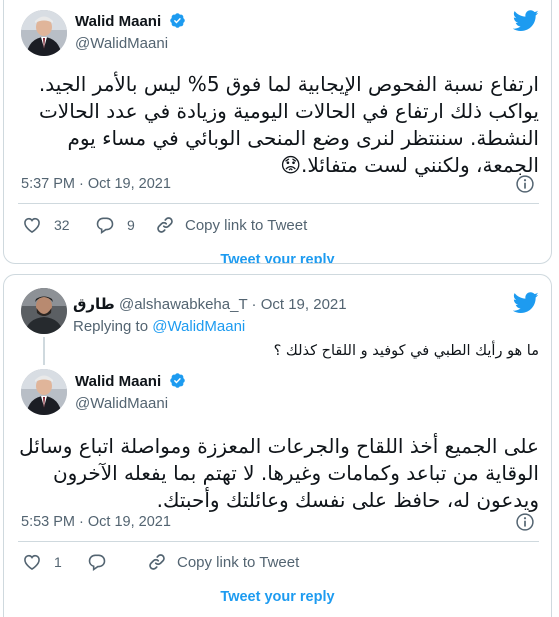  What do you see at coordinates (118, 381) in the screenshot?
I see `reply-author-name-text: Walid Maani` at bounding box center [118, 381].